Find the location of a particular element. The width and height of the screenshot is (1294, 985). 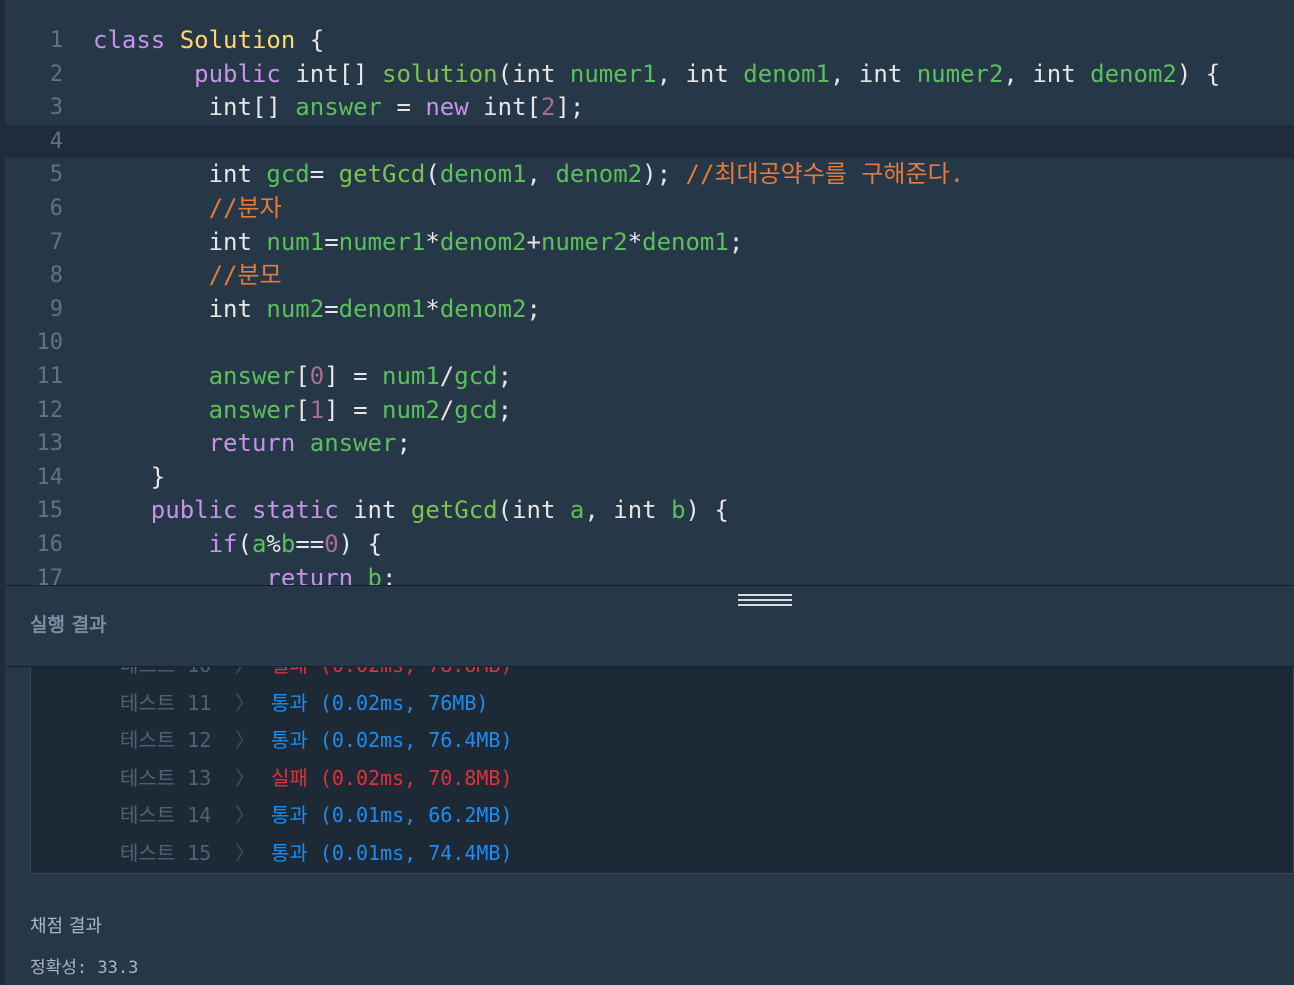

code-token: ( is located at coordinates (505, 510).